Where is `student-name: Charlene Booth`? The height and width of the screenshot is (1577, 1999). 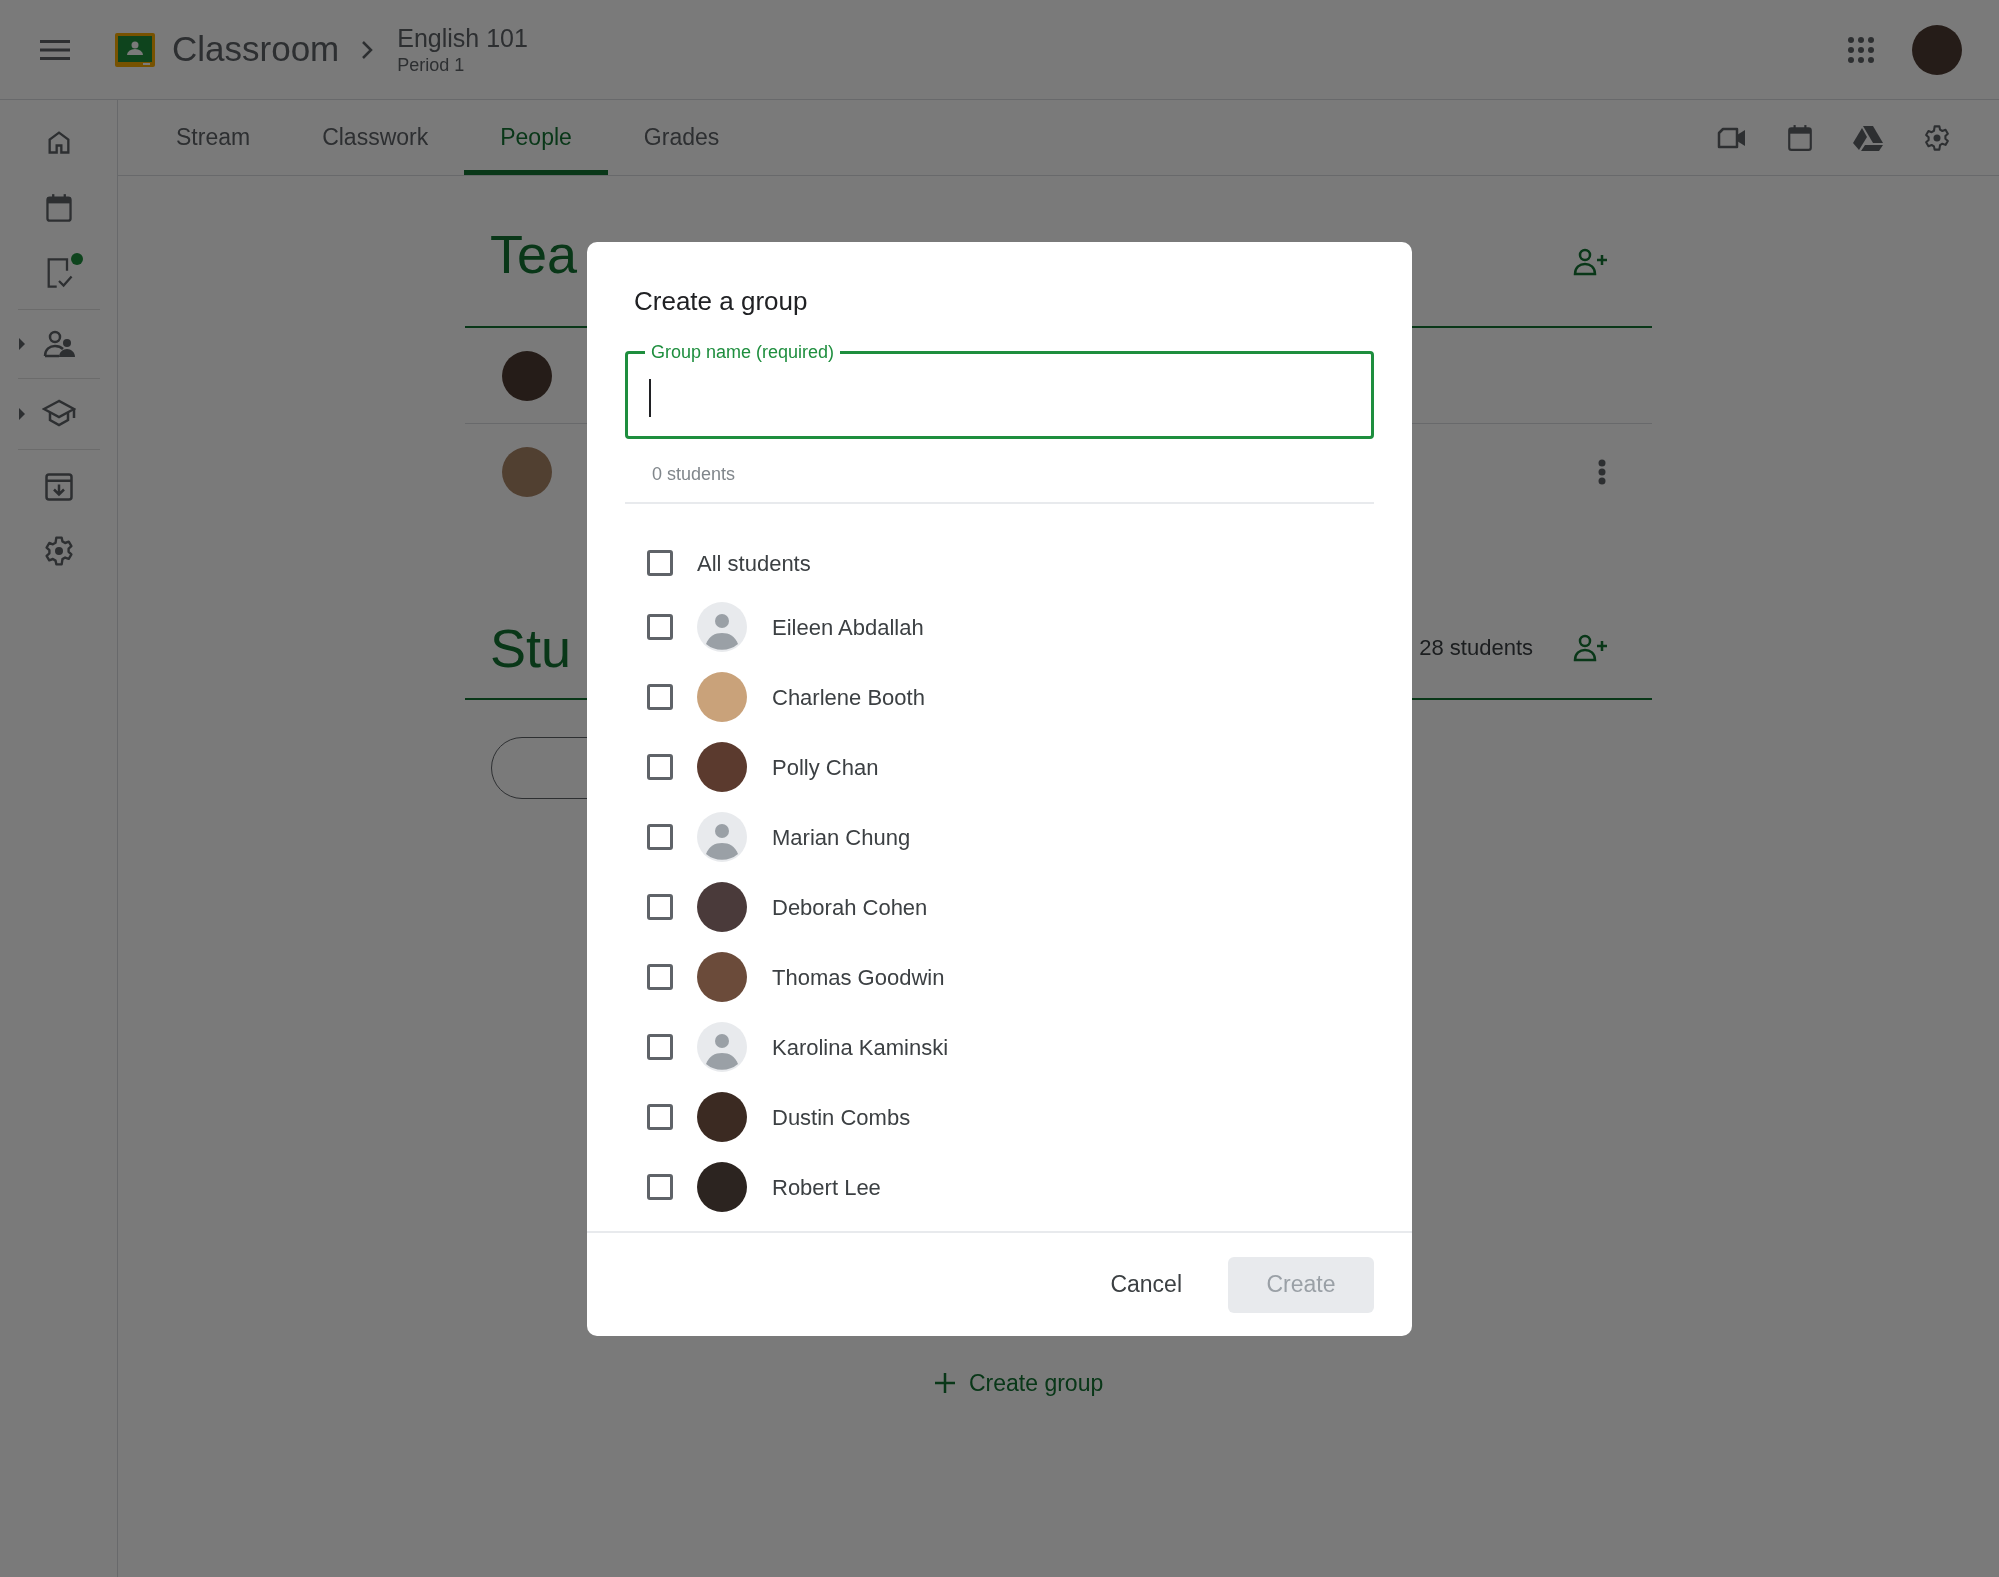
student-name: Charlene Booth is located at coordinates (848, 697).